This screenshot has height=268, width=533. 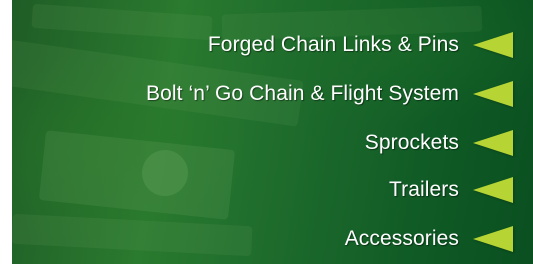 I want to click on menu-item-label: Trailers, so click(x=423, y=189).